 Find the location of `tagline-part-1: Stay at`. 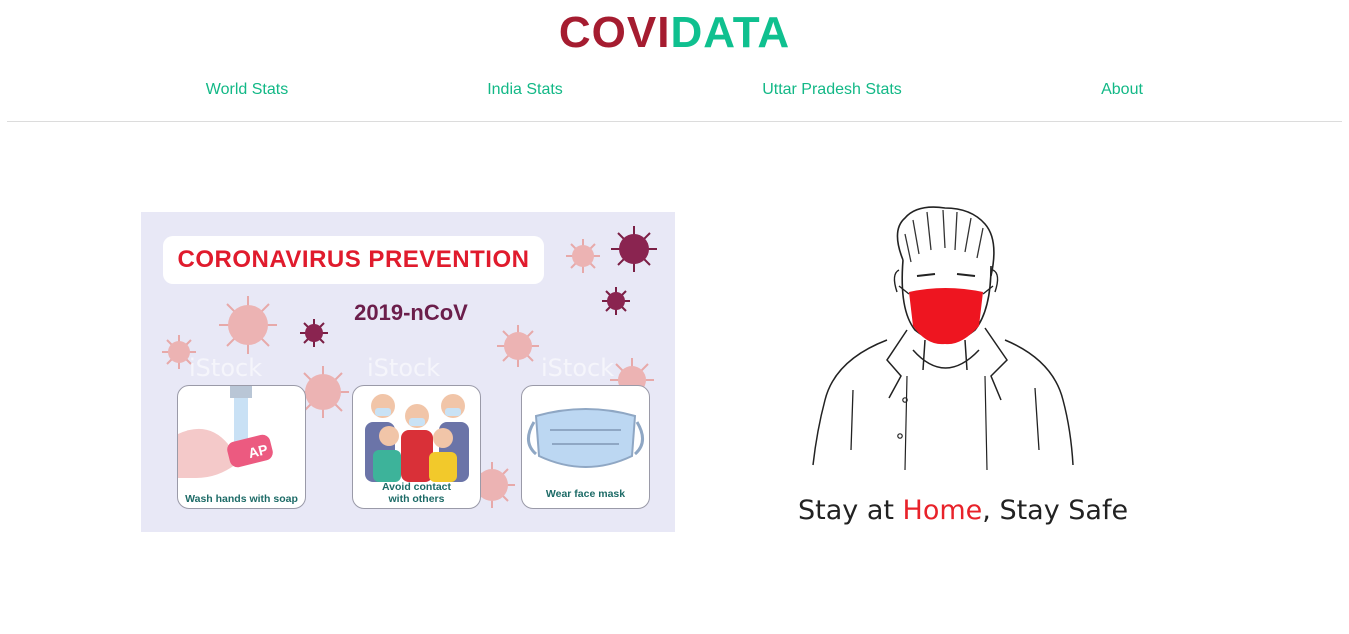

tagline-part-1: Stay at is located at coordinates (850, 510).